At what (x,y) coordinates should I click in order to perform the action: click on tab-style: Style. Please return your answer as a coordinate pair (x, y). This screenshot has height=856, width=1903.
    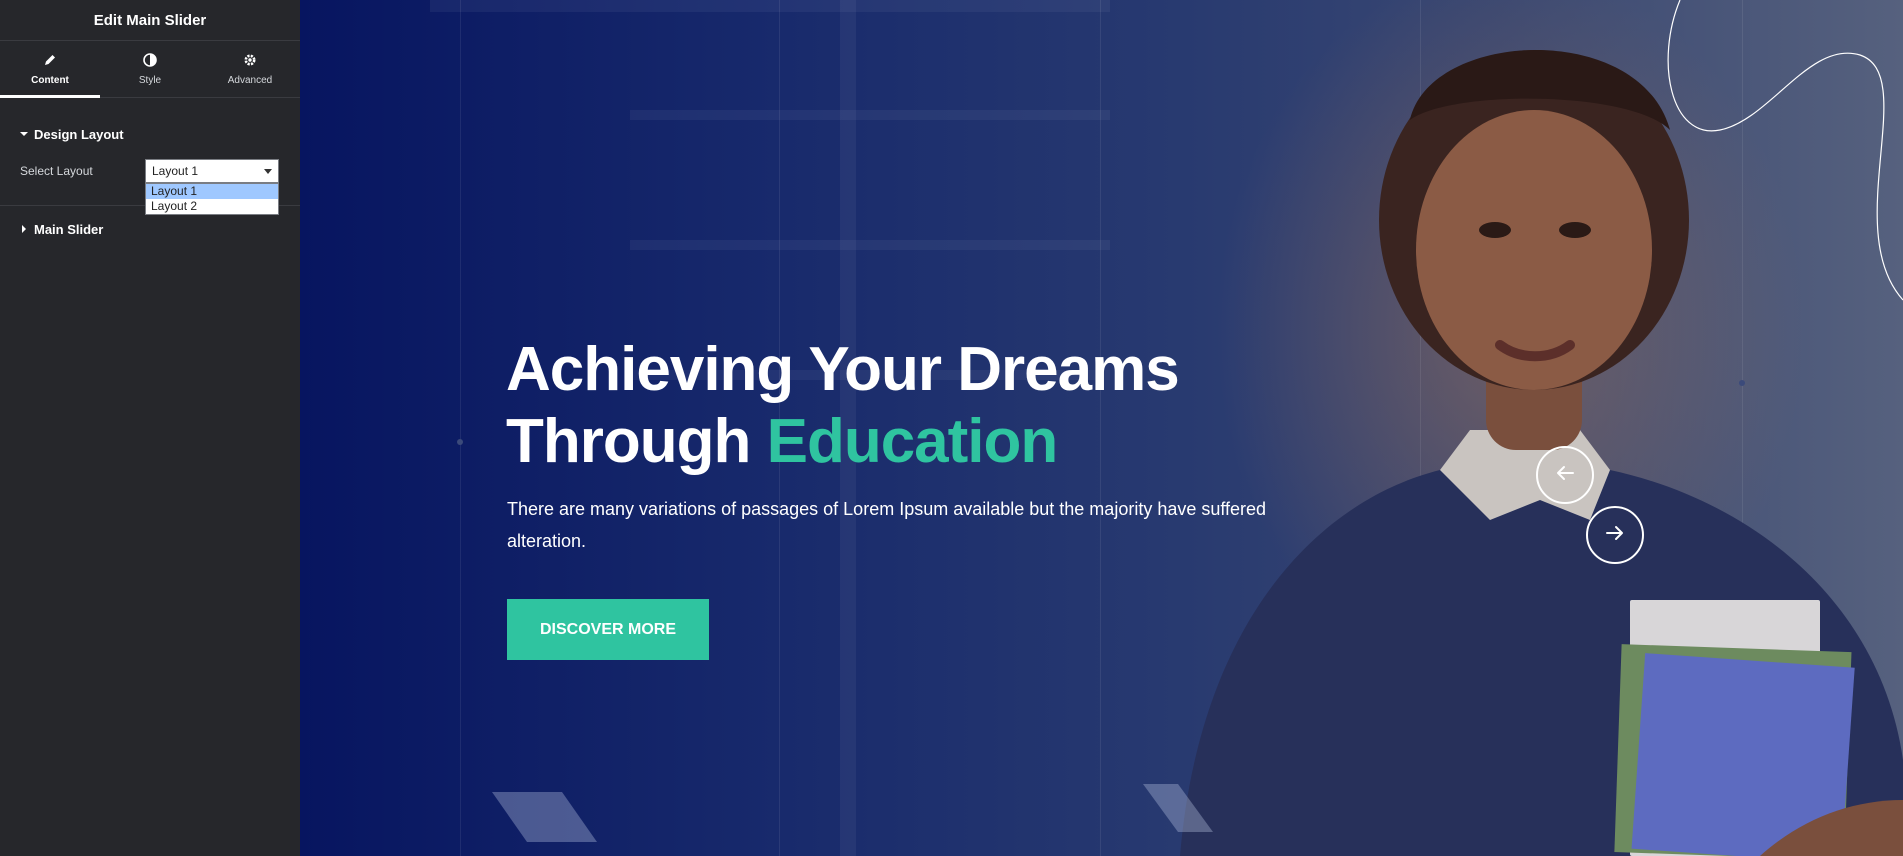
    Looking at the image, I should click on (150, 69).